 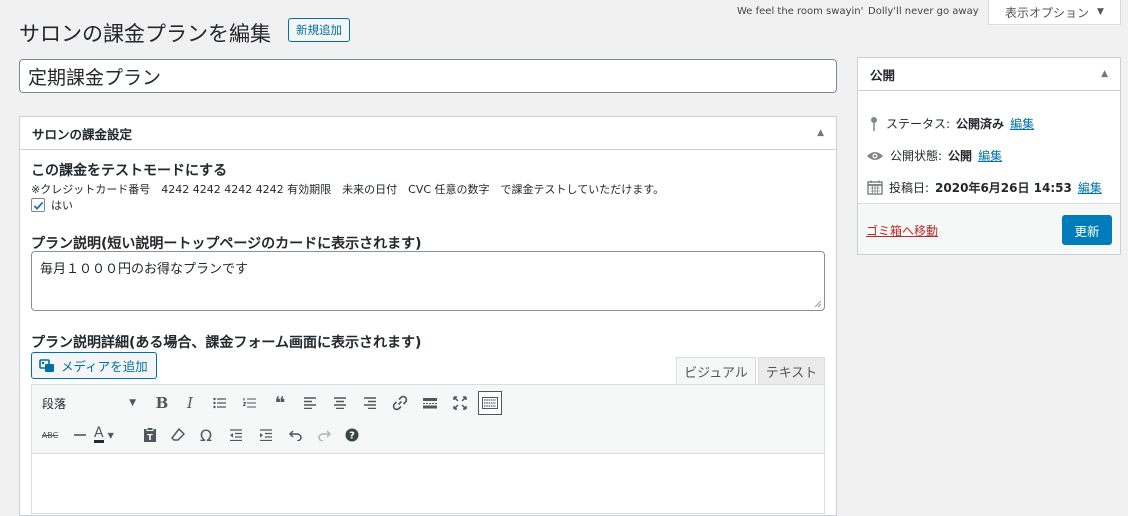 I want to click on settings-postbox-title: サロンの課金設定, so click(x=82, y=134).